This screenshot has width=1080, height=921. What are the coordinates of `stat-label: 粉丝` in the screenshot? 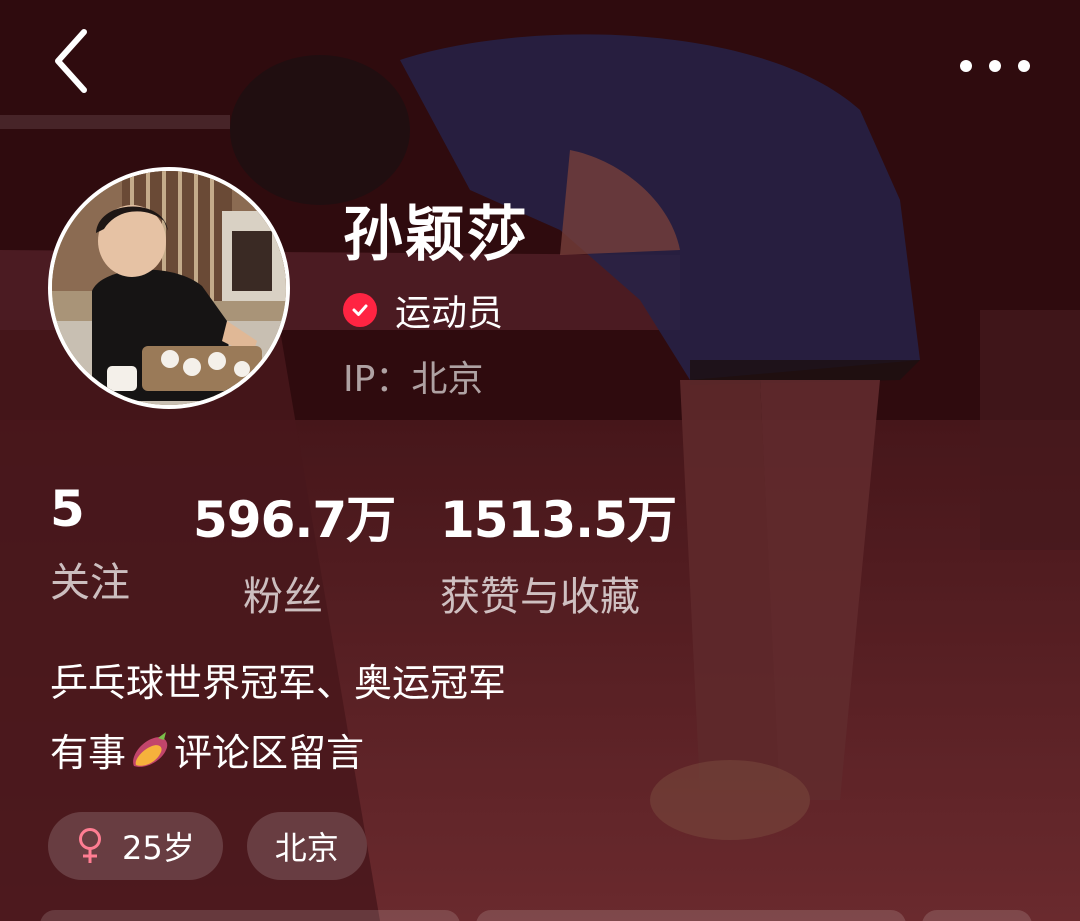 It's located at (283, 597).